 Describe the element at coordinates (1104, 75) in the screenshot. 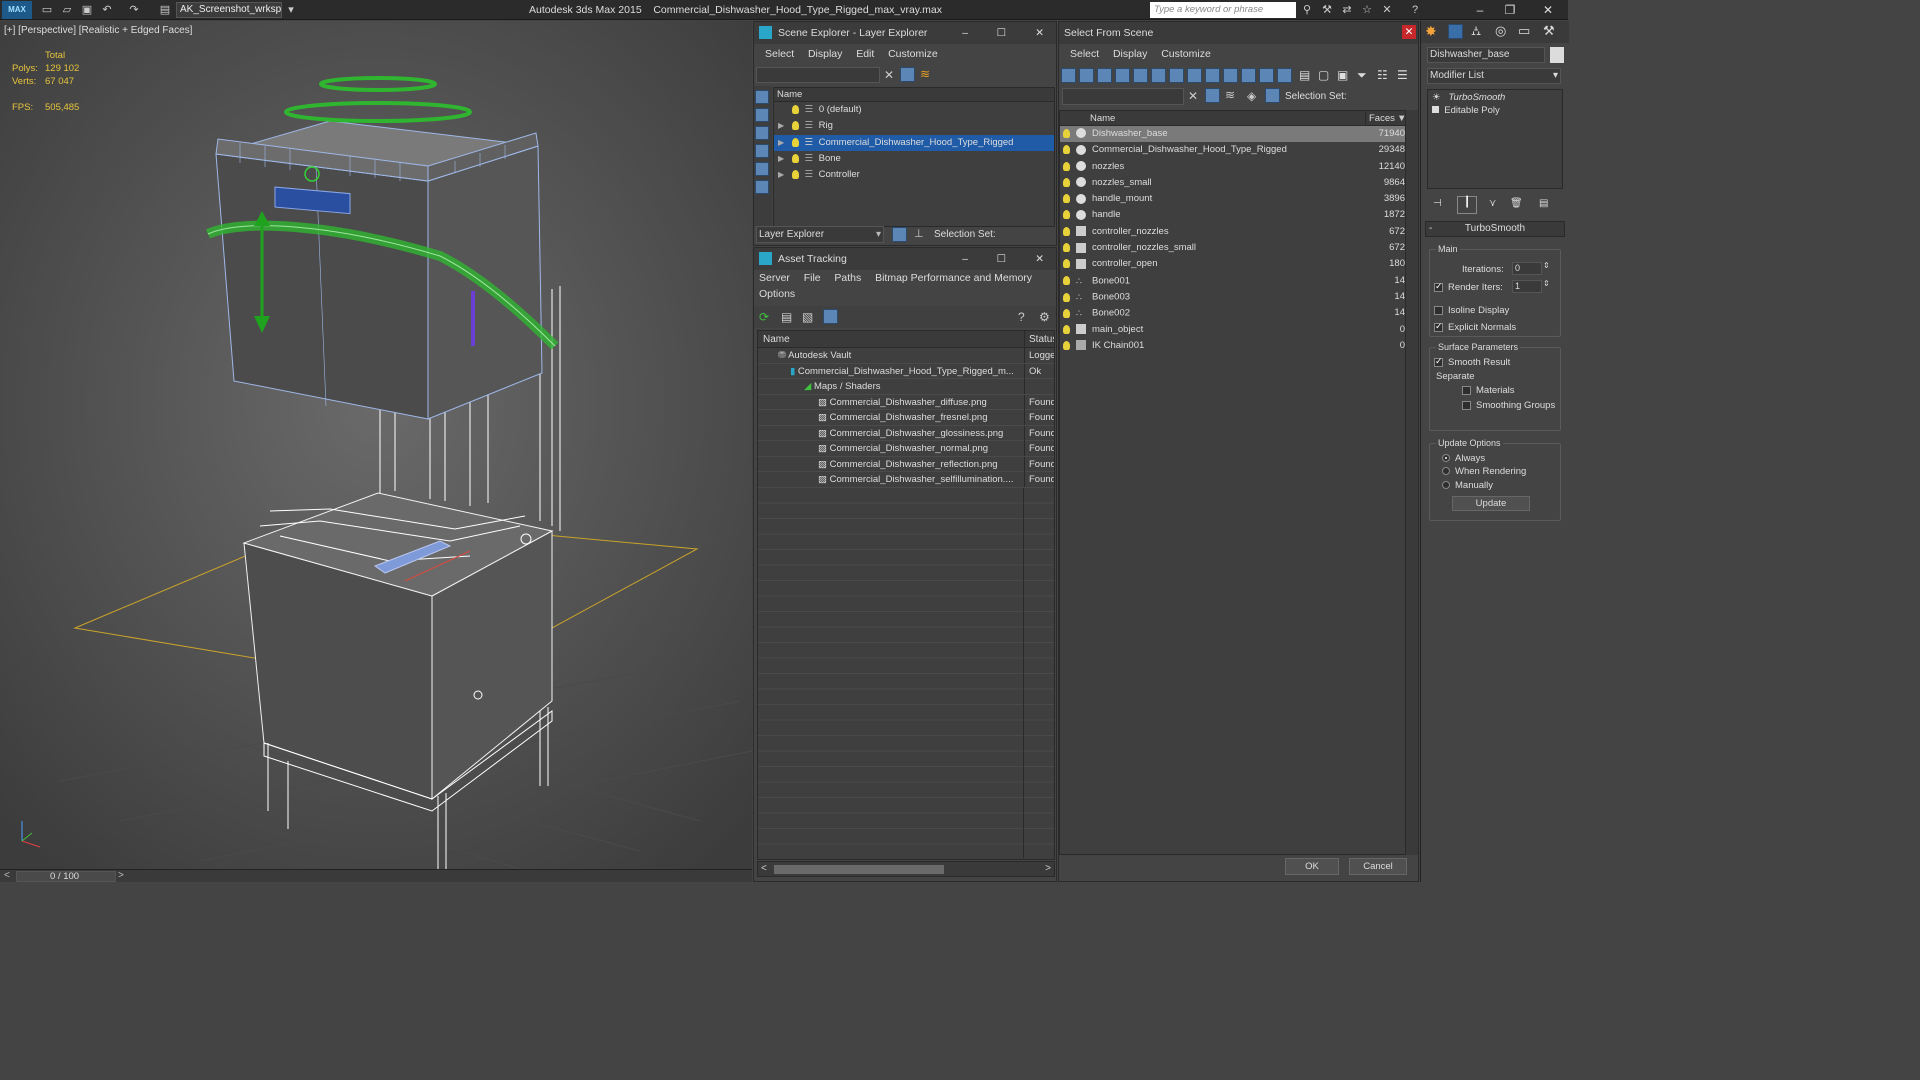

I see `display-lights-icon` at that location.